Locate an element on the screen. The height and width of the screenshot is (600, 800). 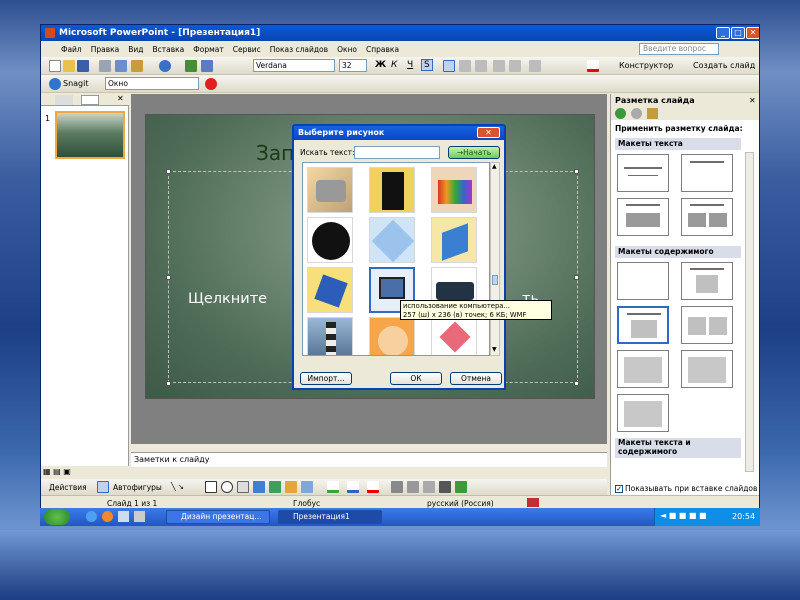
menu-tools: Сервис is located at coordinates (247, 49).